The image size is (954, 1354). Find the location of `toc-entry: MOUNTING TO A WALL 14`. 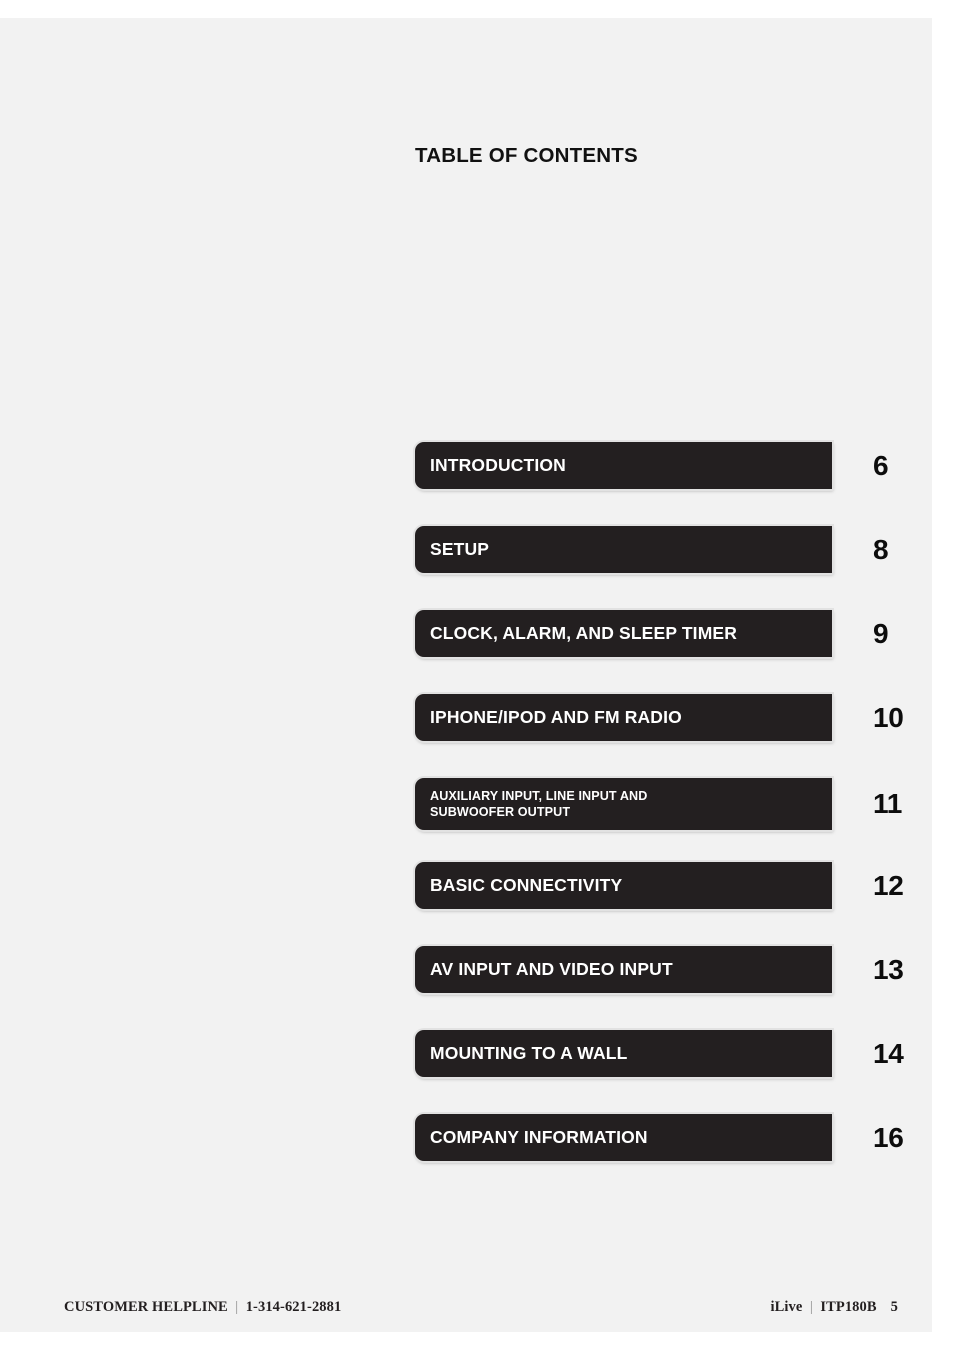

toc-entry: MOUNTING TO A WALL 14 is located at coordinates (466, 1072).